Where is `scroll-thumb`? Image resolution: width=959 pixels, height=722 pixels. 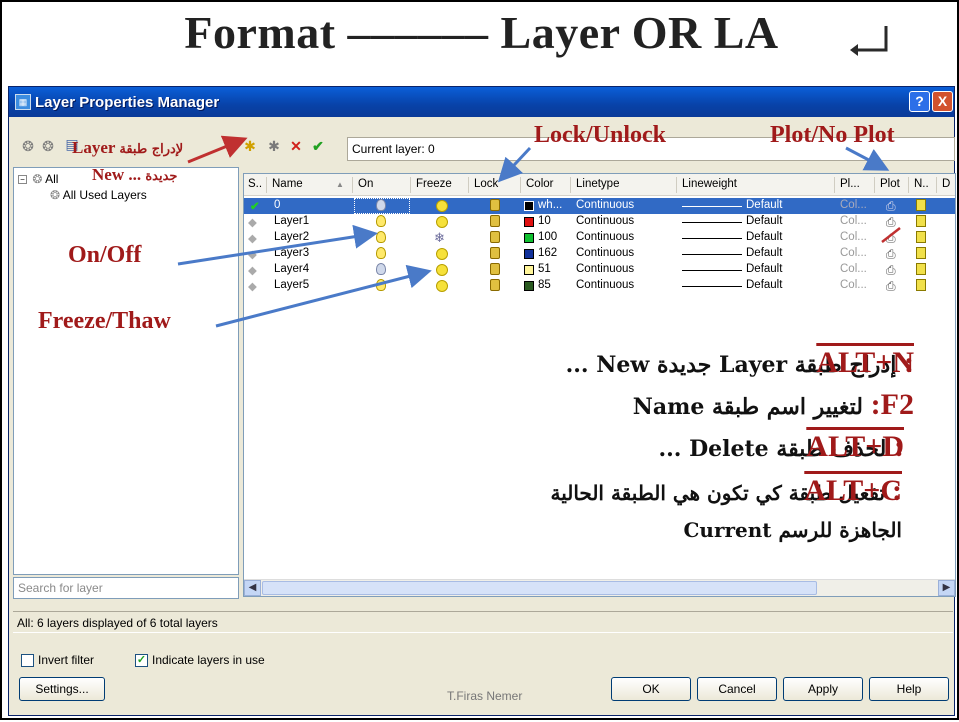 scroll-thumb is located at coordinates (539, 588).